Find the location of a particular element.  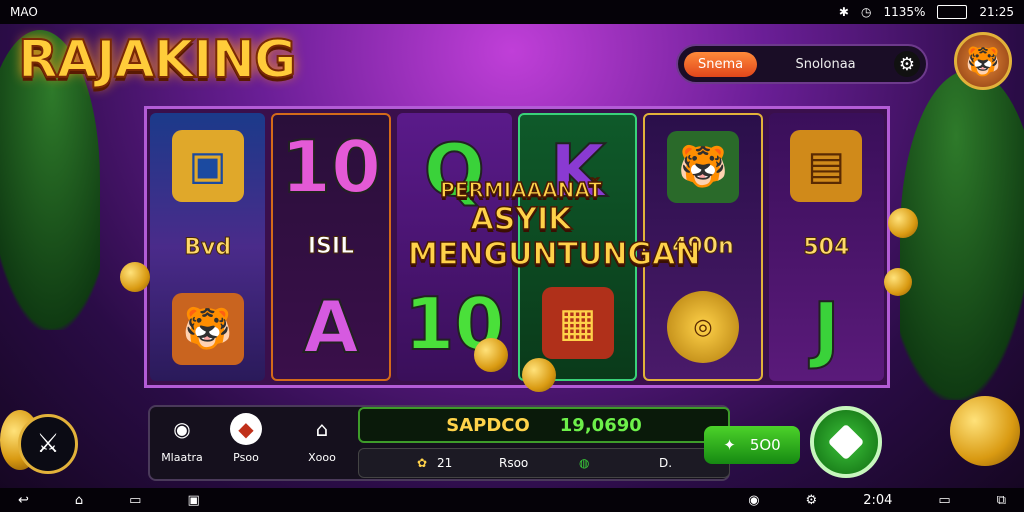

alarm-icon: ◷ is located at coordinates (866, 12).